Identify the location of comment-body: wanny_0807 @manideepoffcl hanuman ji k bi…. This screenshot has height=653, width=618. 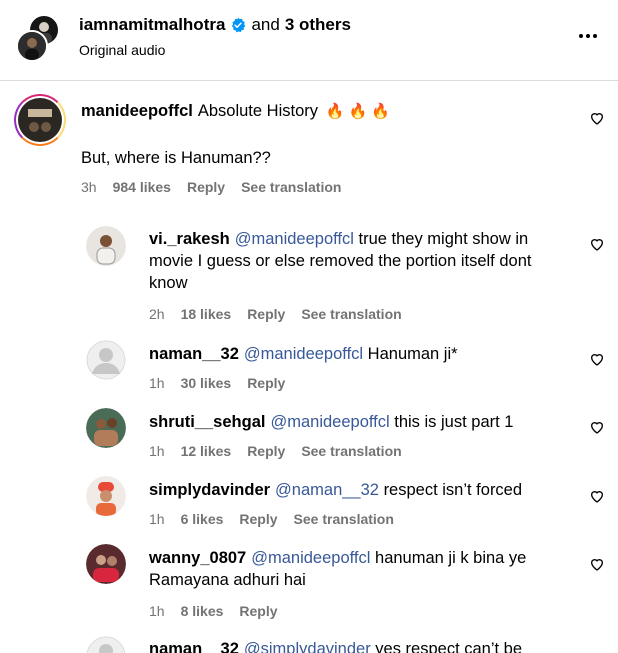
(359, 569).